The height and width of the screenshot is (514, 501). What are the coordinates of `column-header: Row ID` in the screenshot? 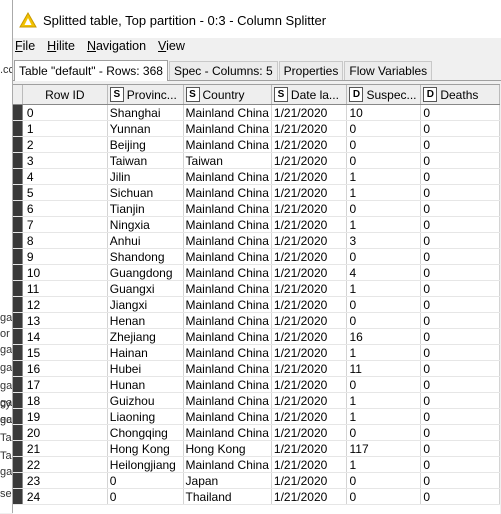 It's located at (65, 95).